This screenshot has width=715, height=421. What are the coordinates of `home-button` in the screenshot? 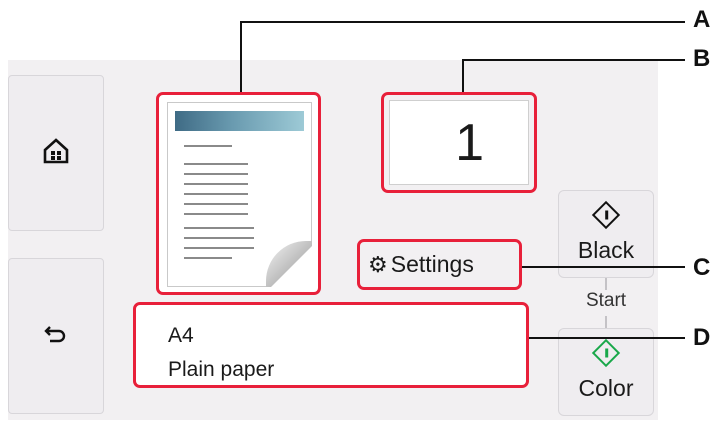 It's located at (56, 153).